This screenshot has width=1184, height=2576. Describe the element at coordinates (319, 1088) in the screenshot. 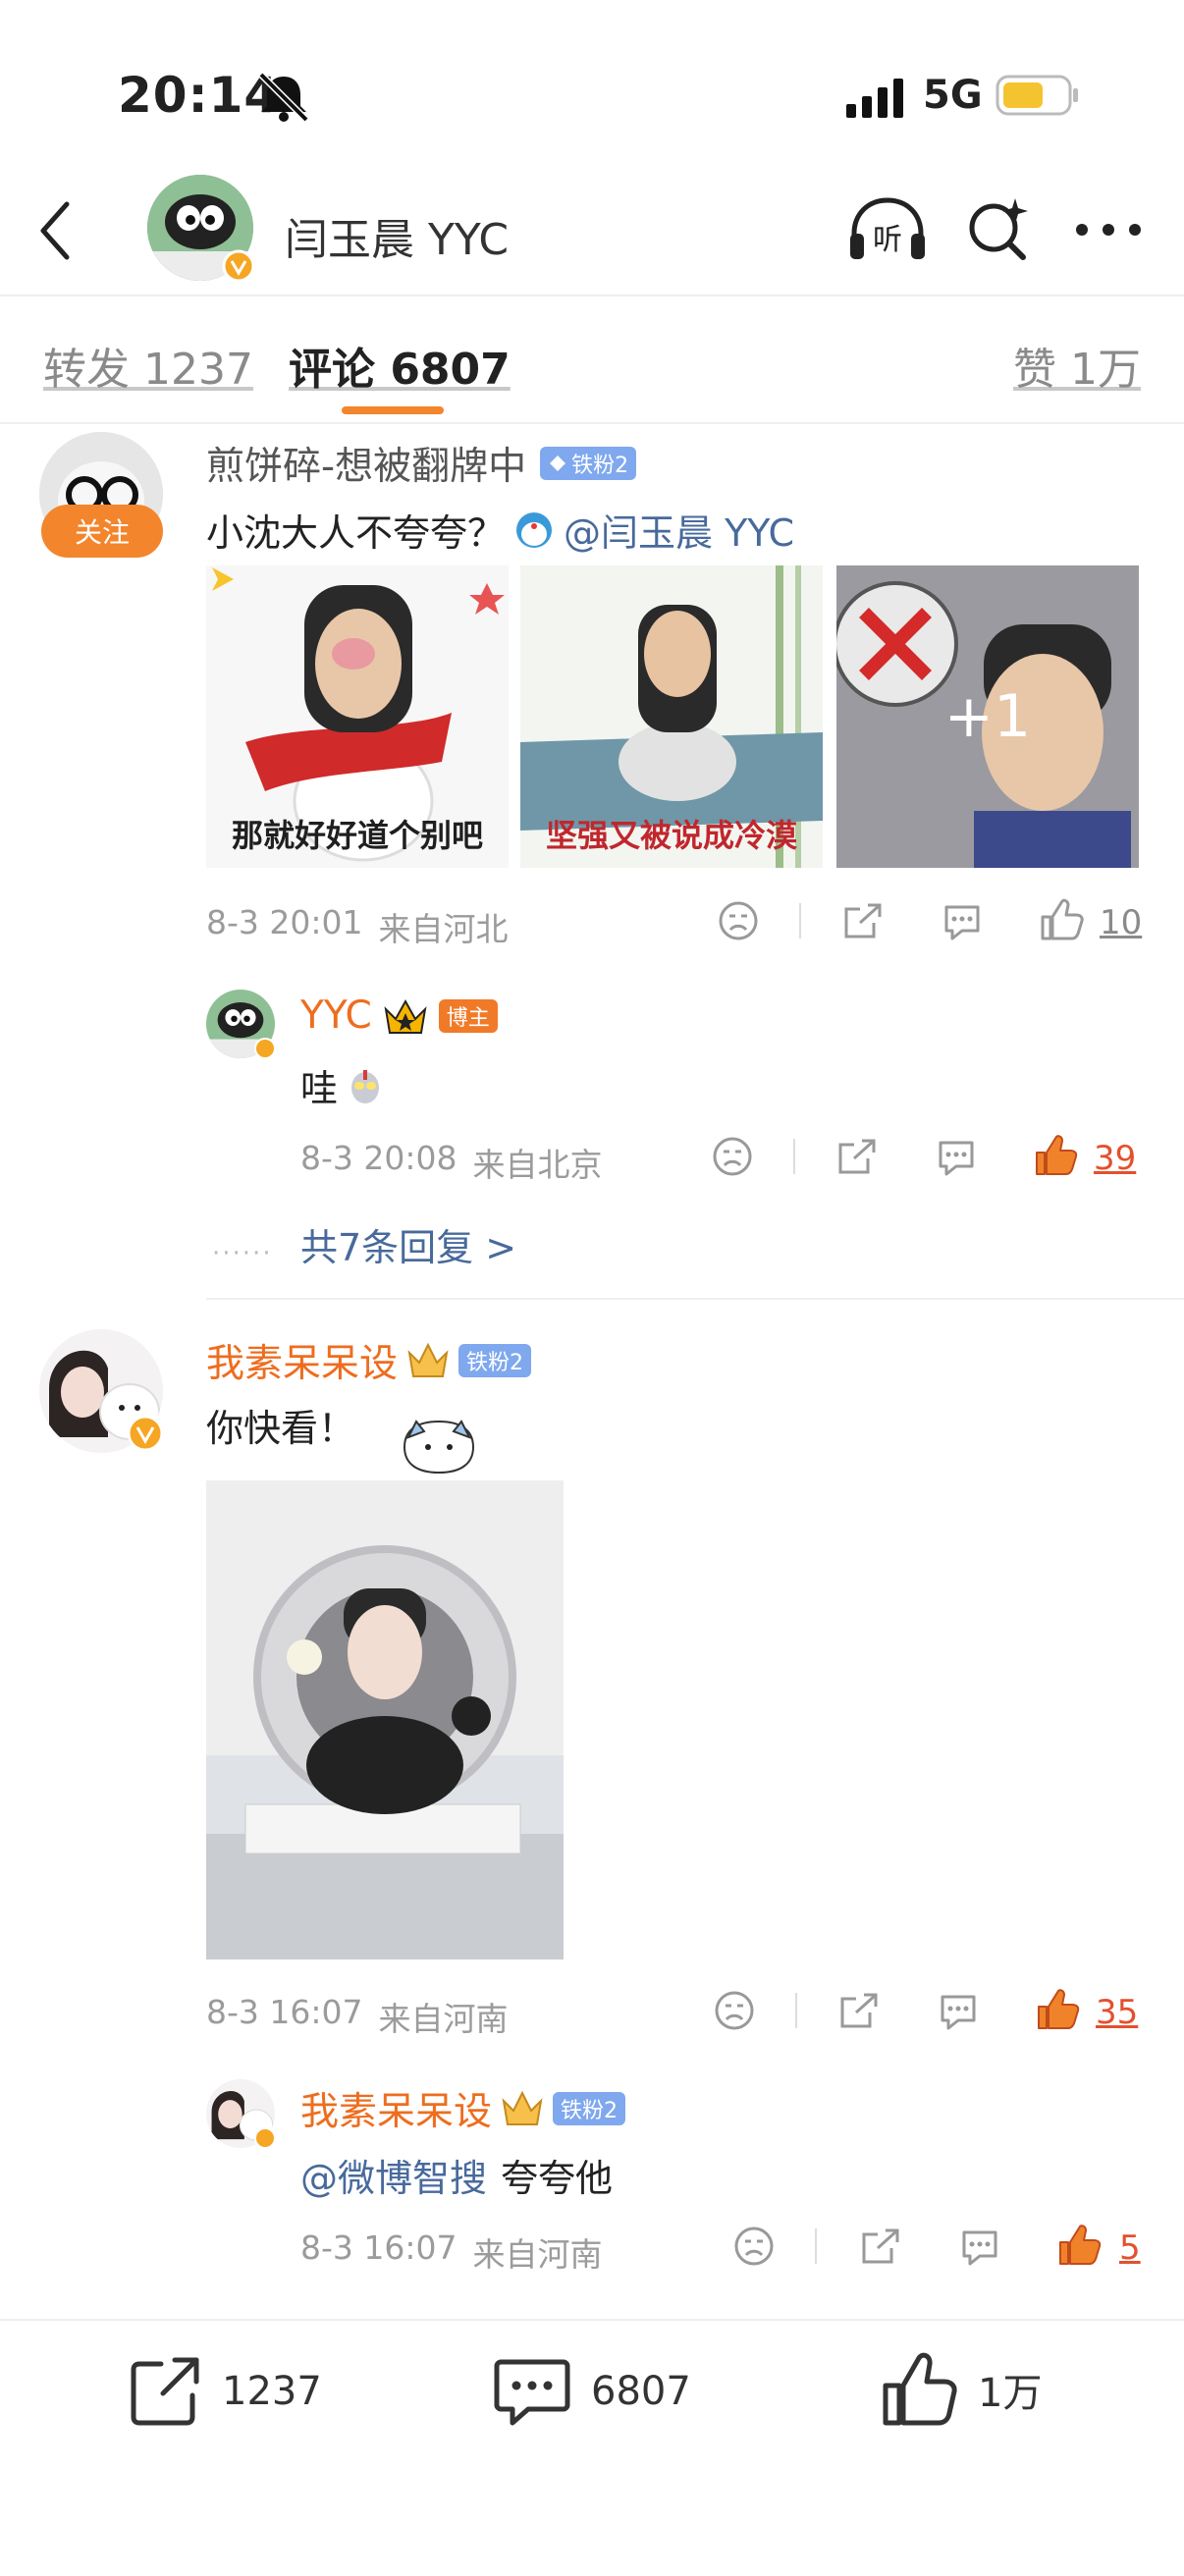

I see `reply-text: 哇` at that location.